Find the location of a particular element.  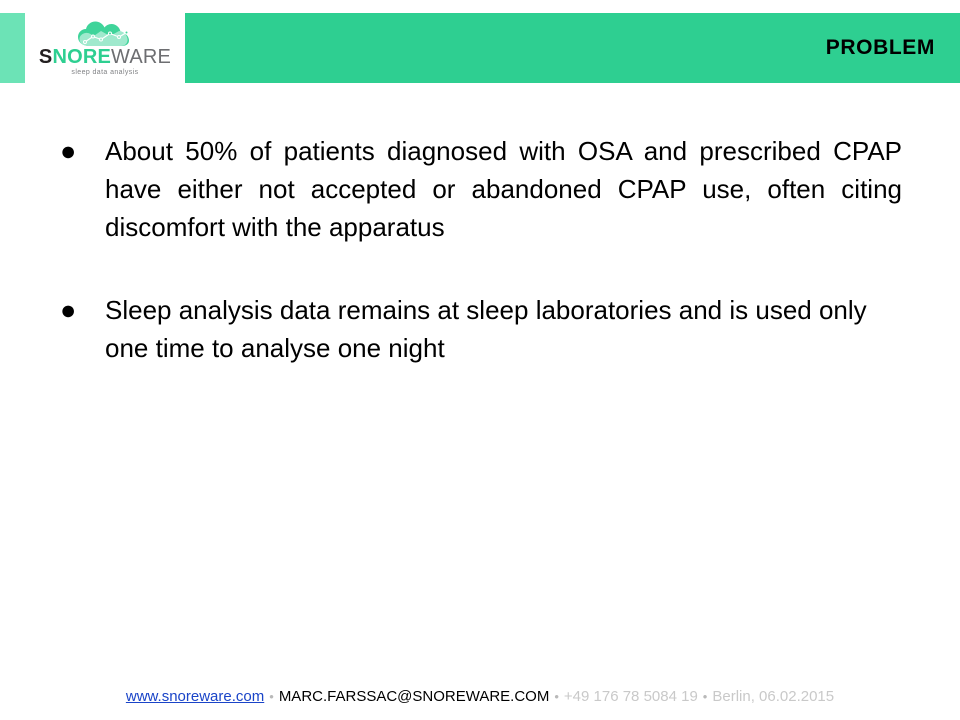

logo-tagline: sleep data analysis is located at coordinates (105, 72).